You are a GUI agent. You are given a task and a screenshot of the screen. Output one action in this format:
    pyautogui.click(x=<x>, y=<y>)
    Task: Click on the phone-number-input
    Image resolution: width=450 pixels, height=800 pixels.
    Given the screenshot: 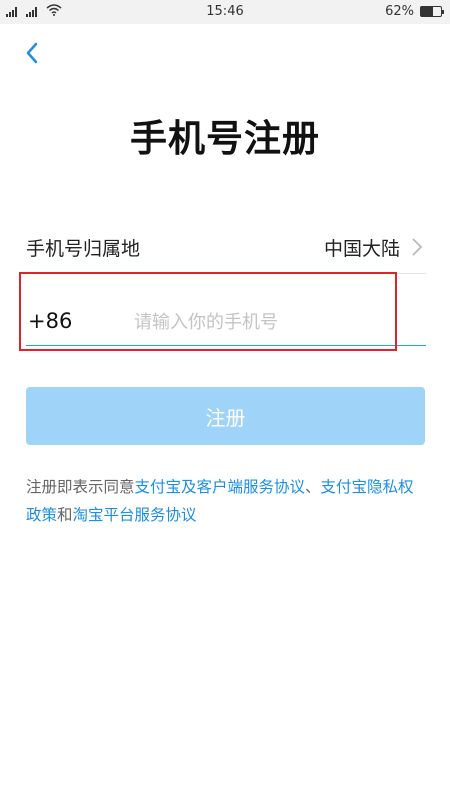 What is the action you would take?
    pyautogui.click(x=280, y=322)
    